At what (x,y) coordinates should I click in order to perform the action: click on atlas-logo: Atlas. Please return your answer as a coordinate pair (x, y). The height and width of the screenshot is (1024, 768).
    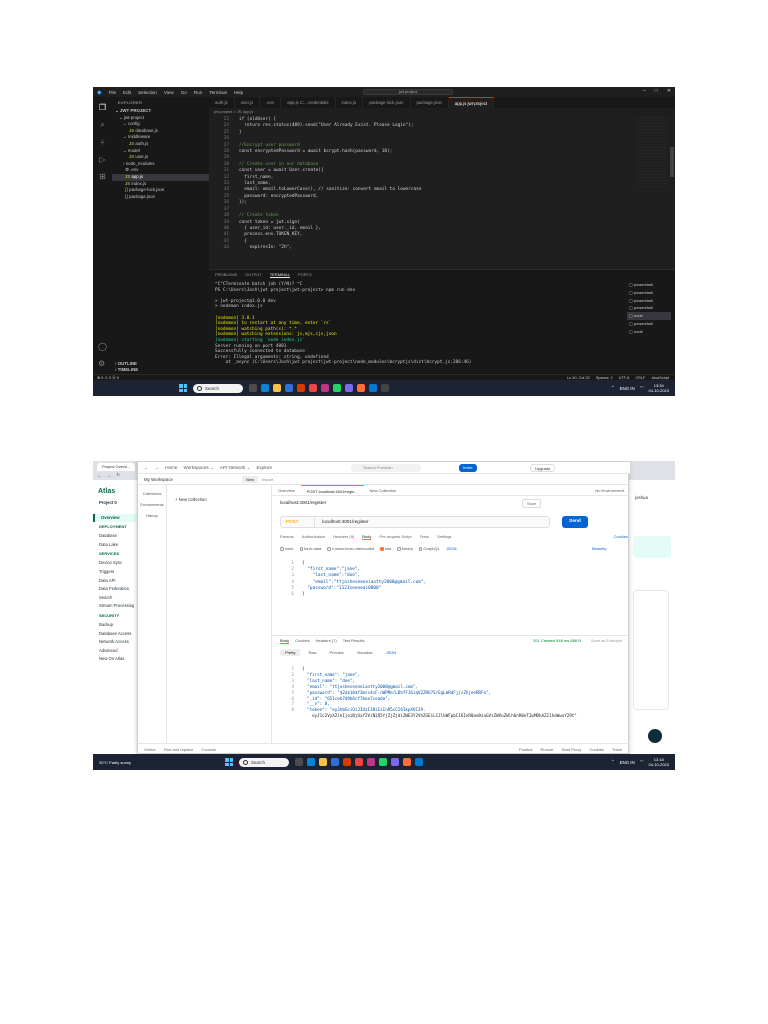
    Looking at the image, I should click on (117, 489).